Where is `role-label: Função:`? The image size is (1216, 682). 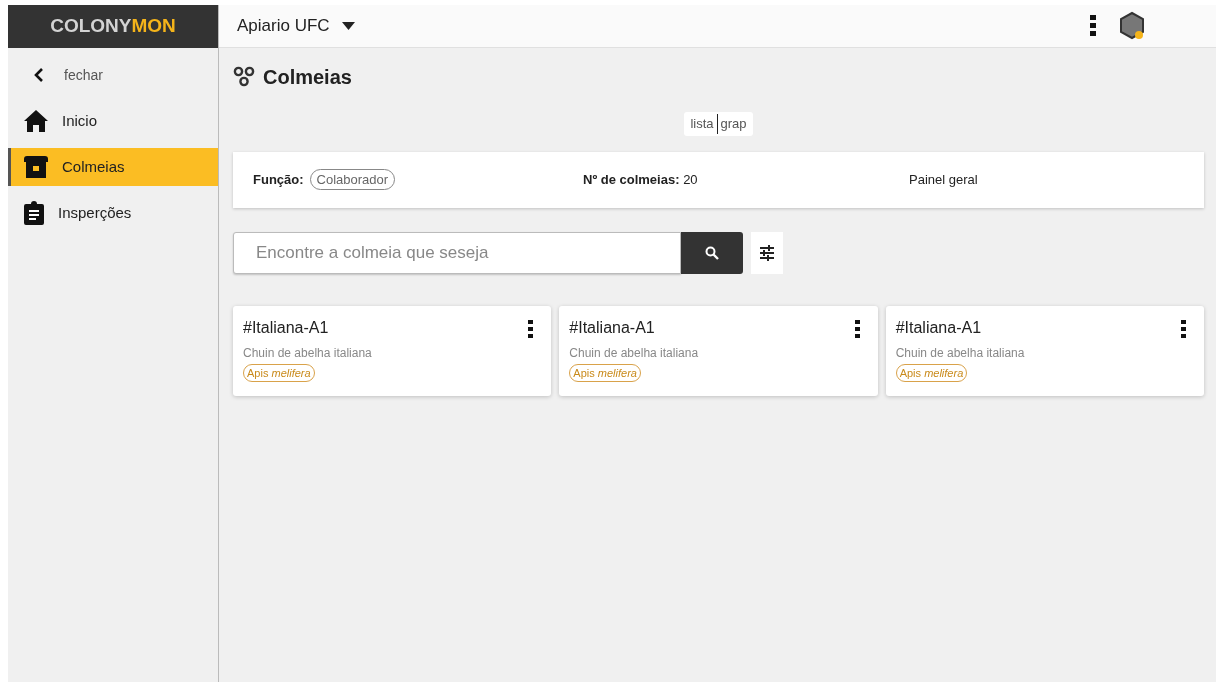
role-label: Função: is located at coordinates (278, 179).